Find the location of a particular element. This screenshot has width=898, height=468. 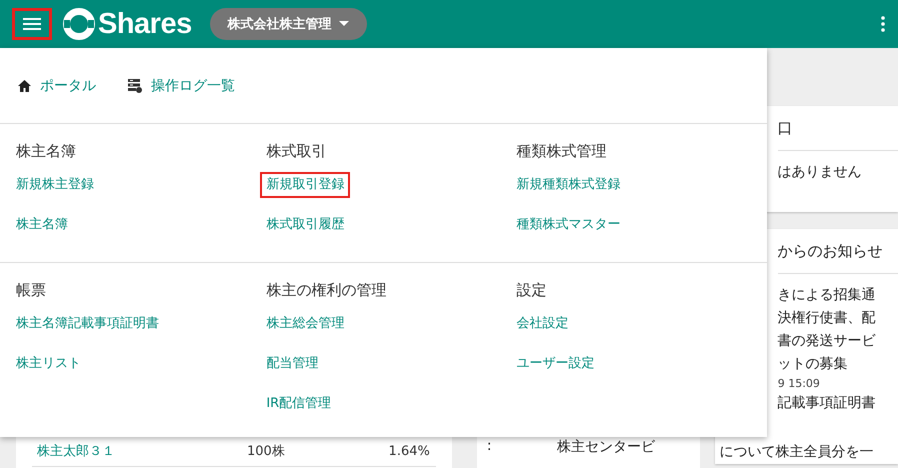

card-text: について株主全員分を一 is located at coordinates (797, 452).